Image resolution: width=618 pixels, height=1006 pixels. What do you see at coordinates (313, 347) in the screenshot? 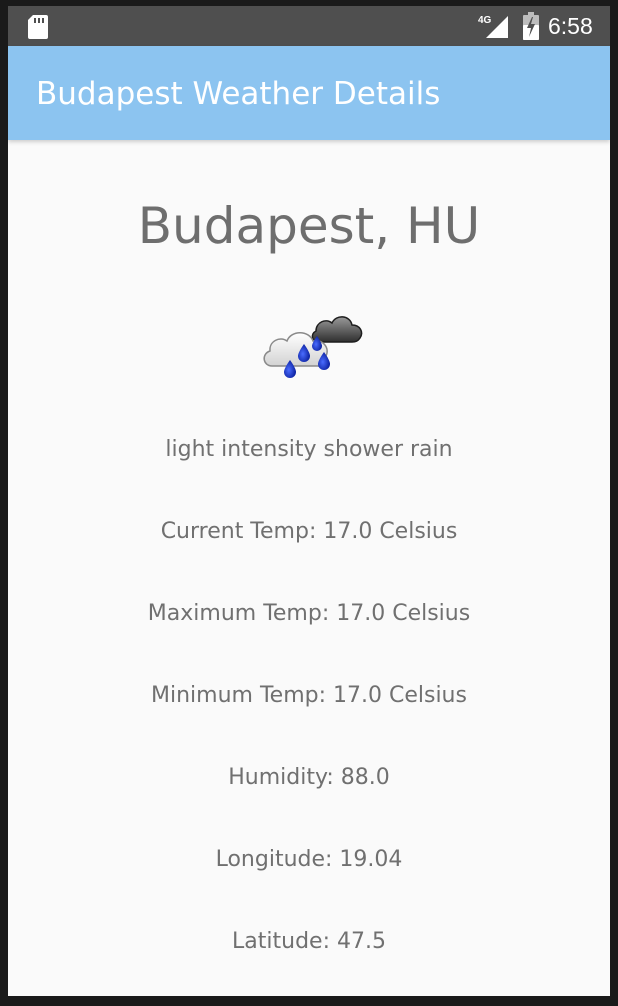
I see `rain-cloud-icon` at bounding box center [313, 347].